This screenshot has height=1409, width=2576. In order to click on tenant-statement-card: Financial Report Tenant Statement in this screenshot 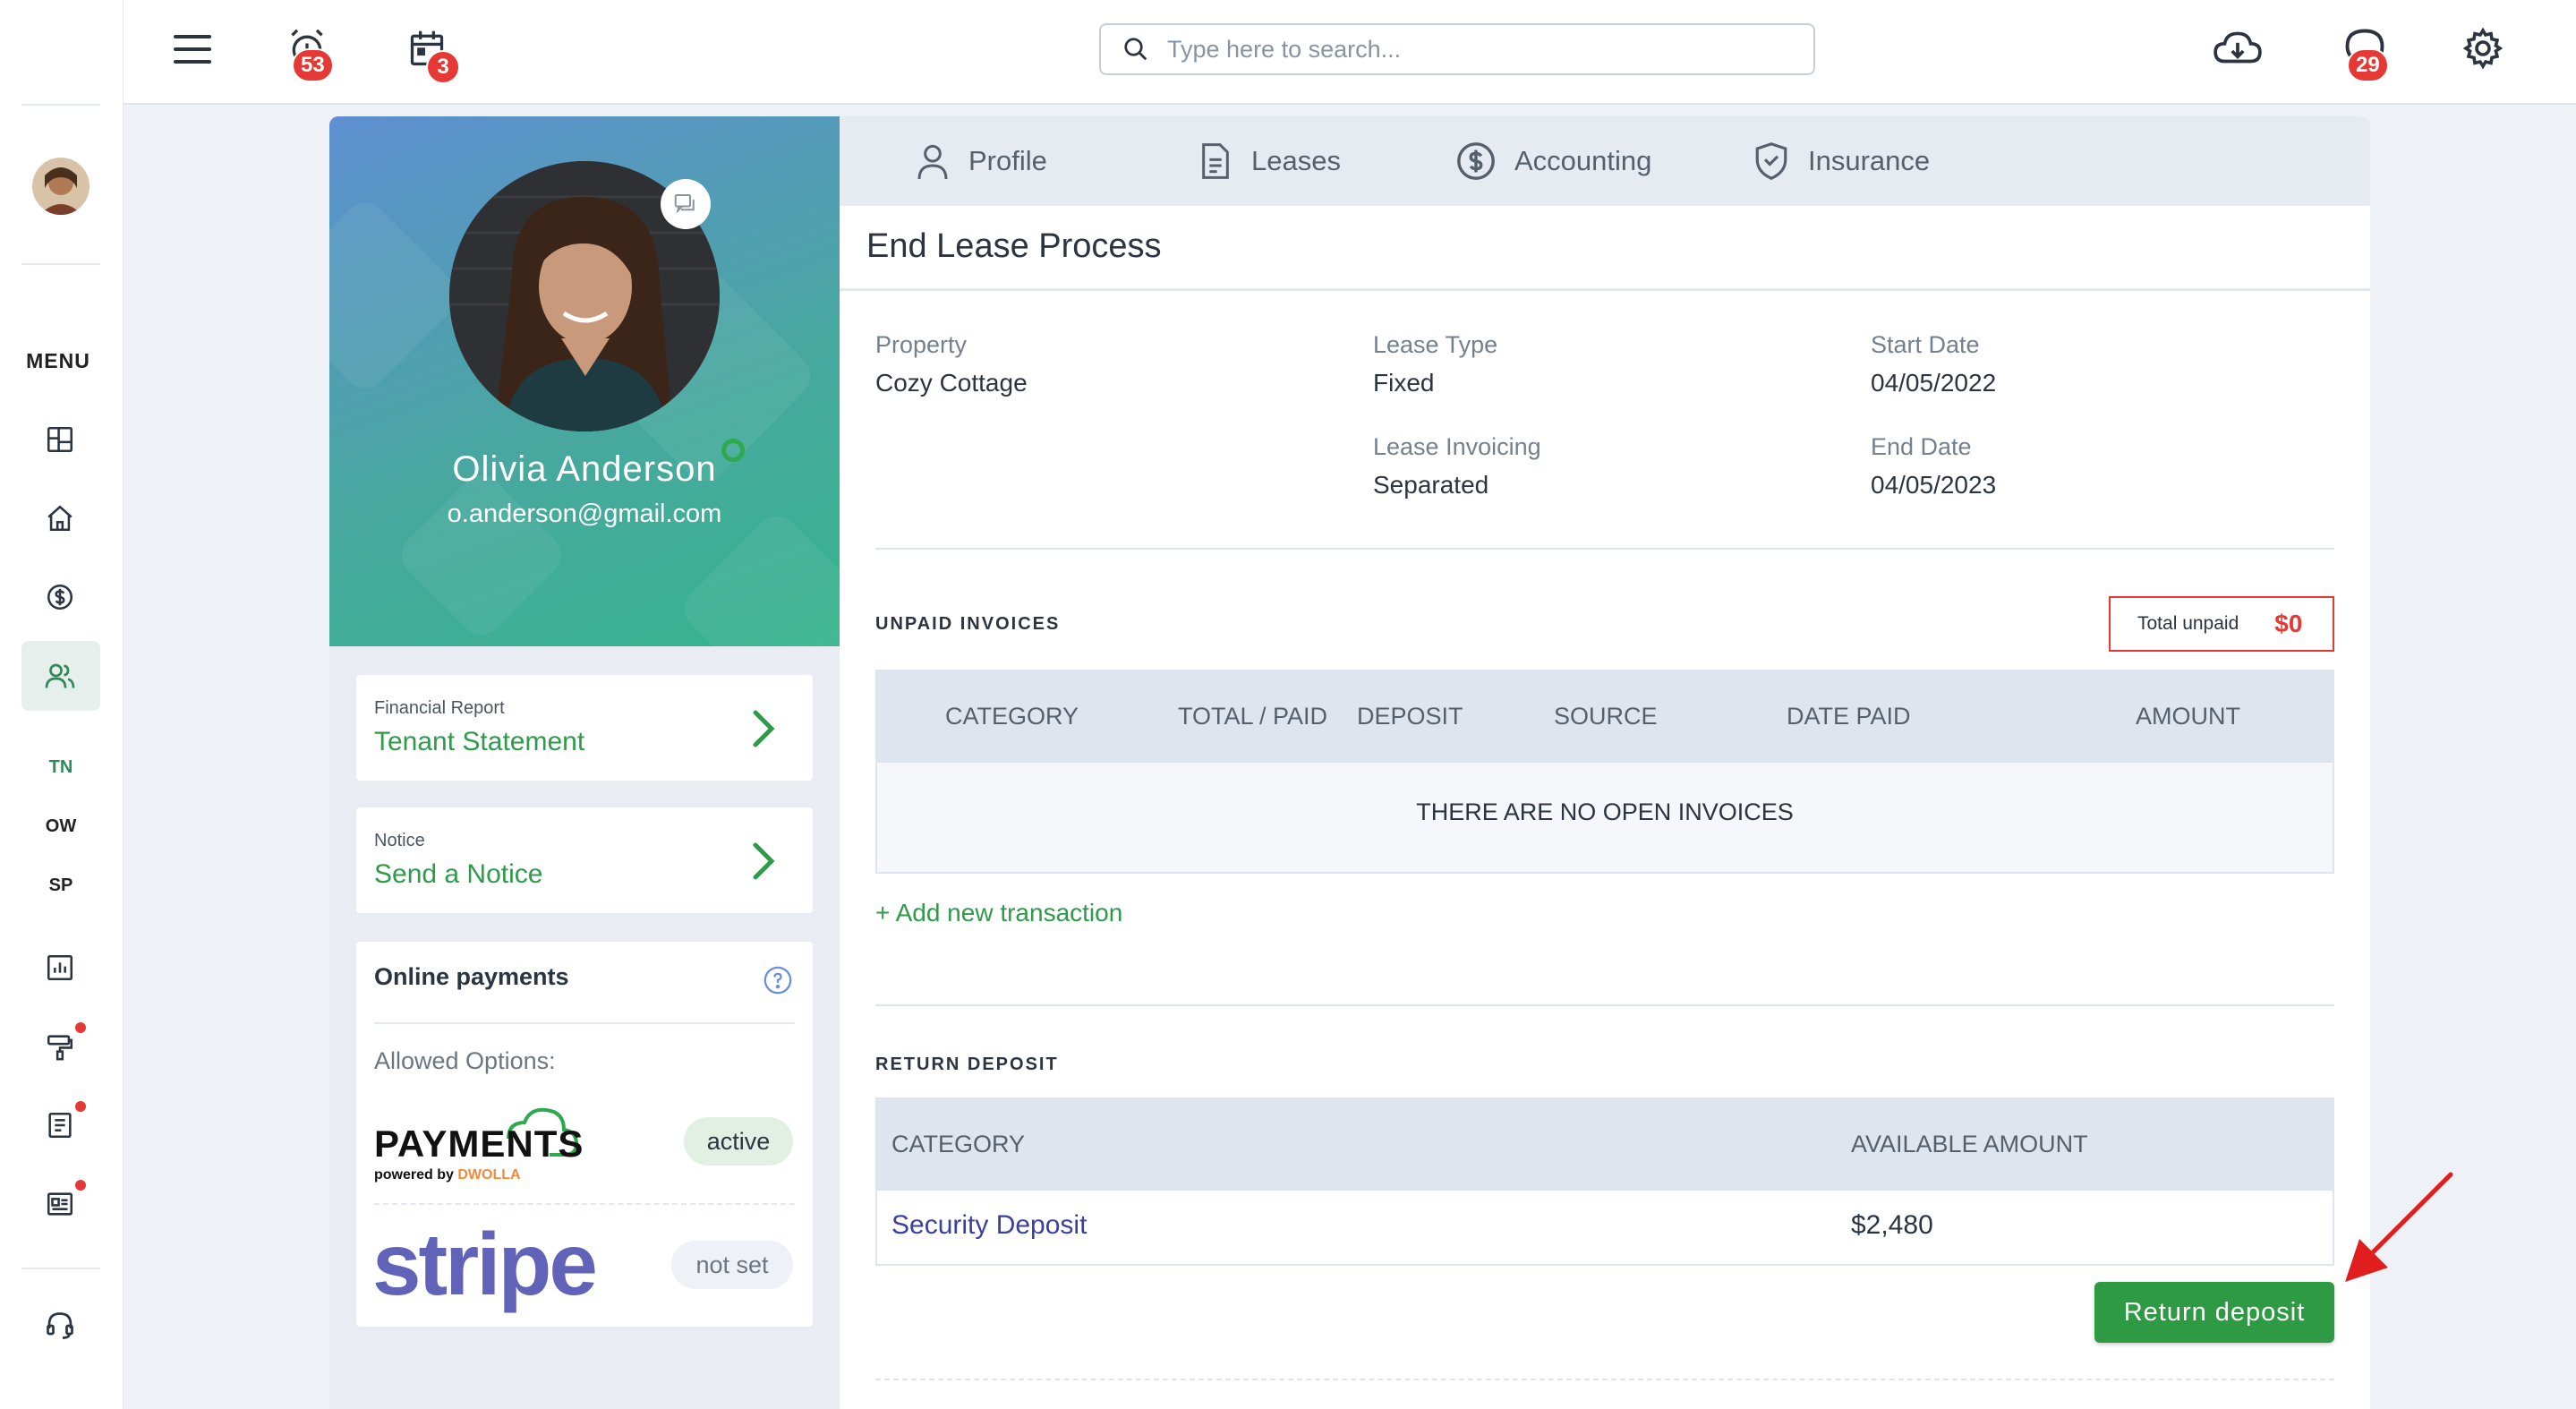, I will do `click(584, 728)`.